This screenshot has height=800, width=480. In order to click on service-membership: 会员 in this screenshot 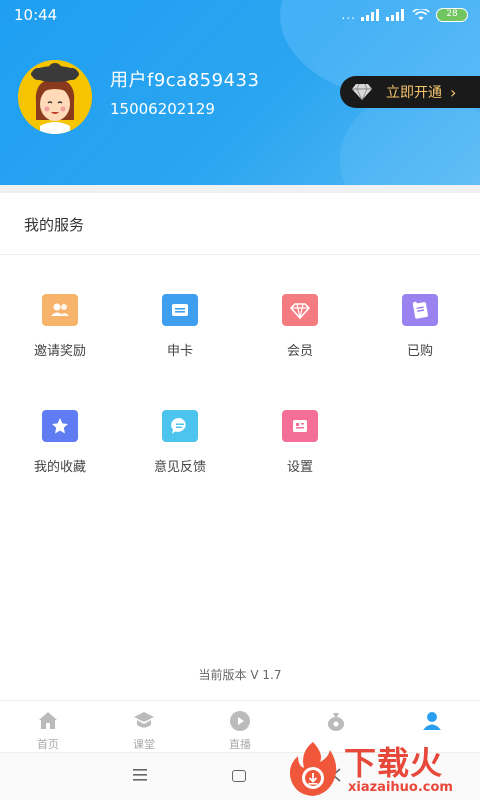, I will do `click(300, 330)`.